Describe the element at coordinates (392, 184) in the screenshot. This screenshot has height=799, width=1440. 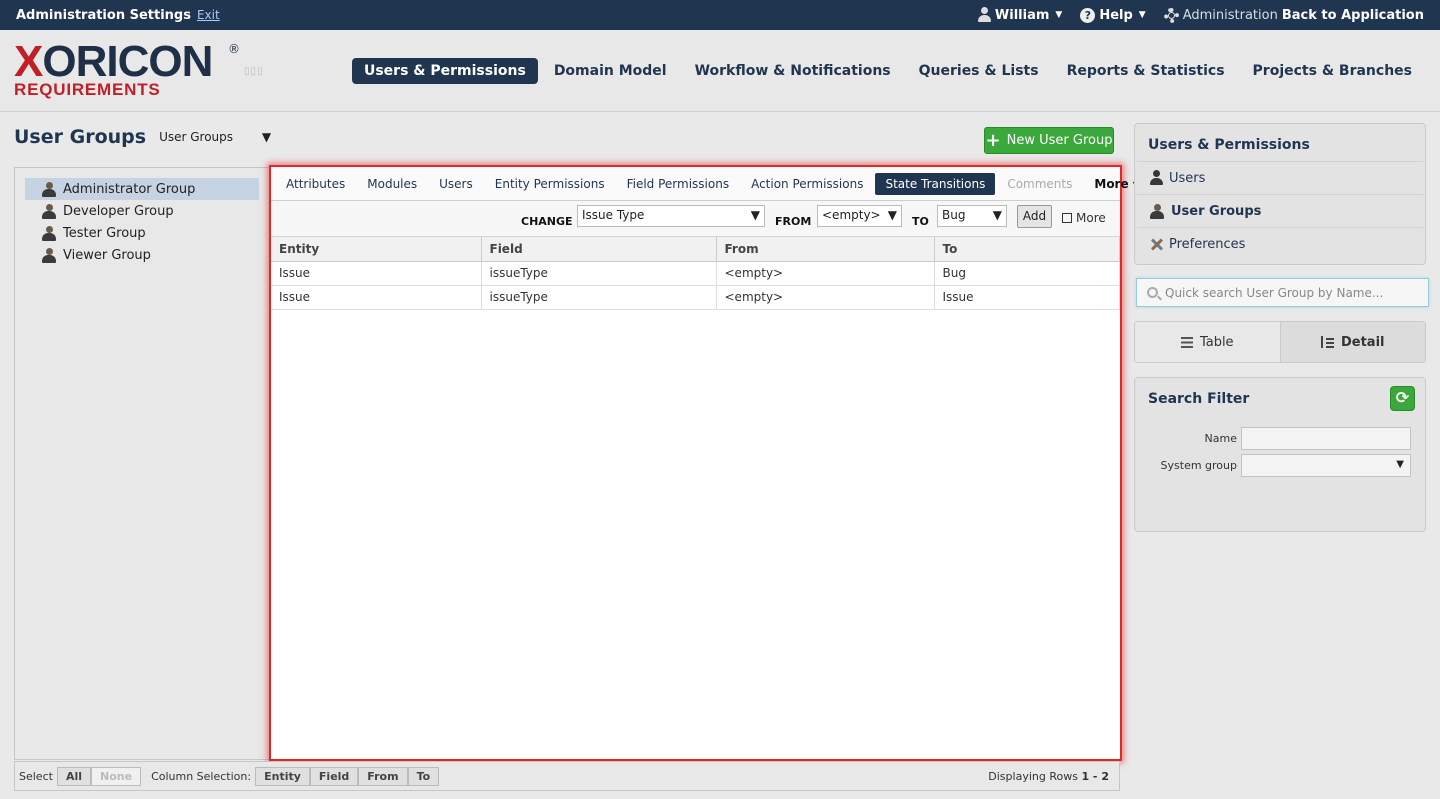
I see `tab-modules: Modules` at that location.